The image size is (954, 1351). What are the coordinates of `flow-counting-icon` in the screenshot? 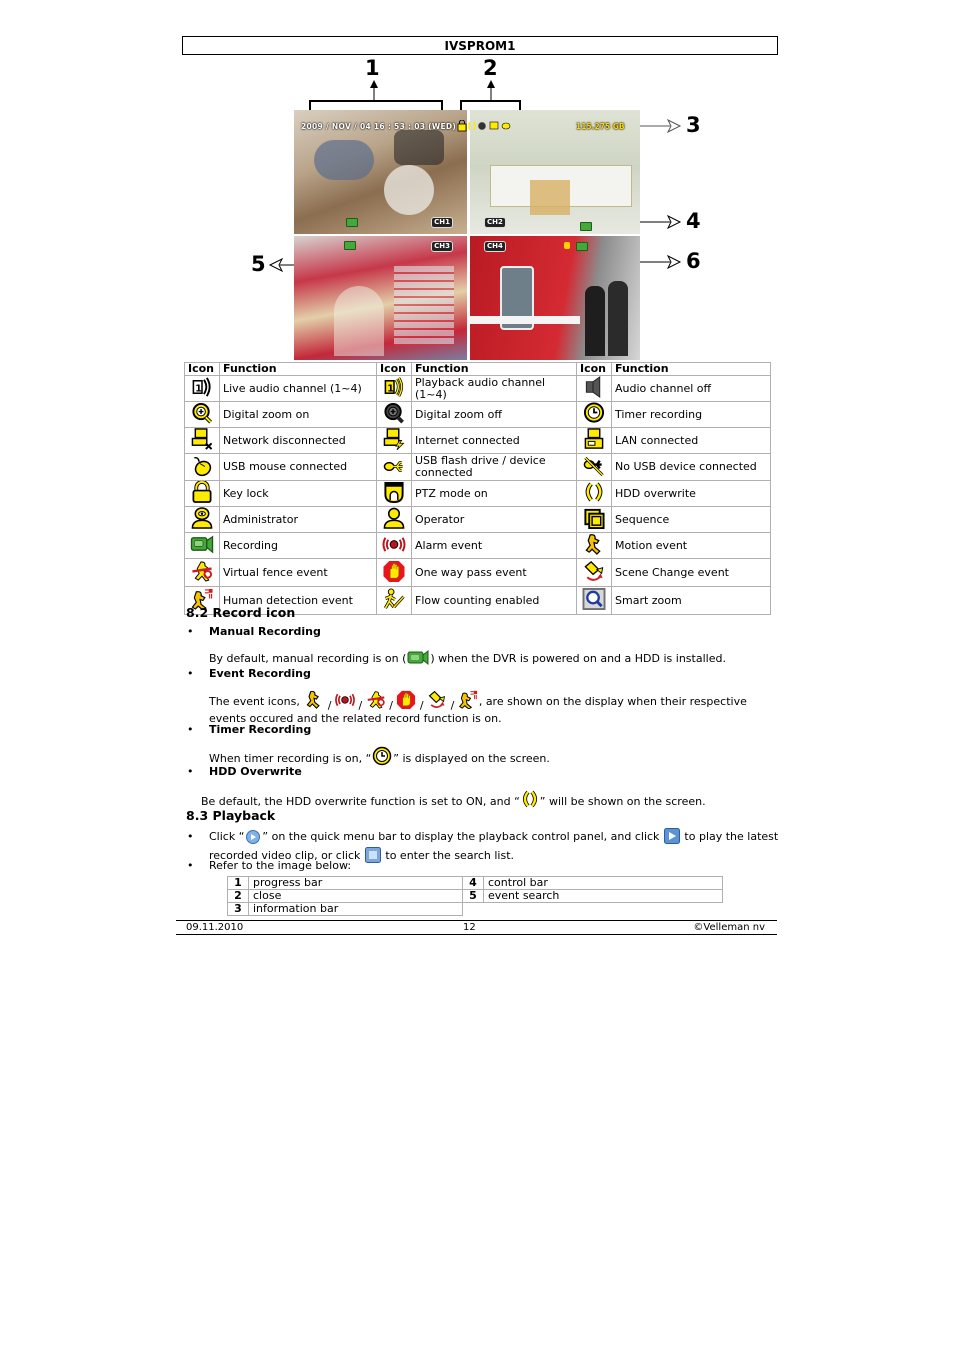 It's located at (394, 598).